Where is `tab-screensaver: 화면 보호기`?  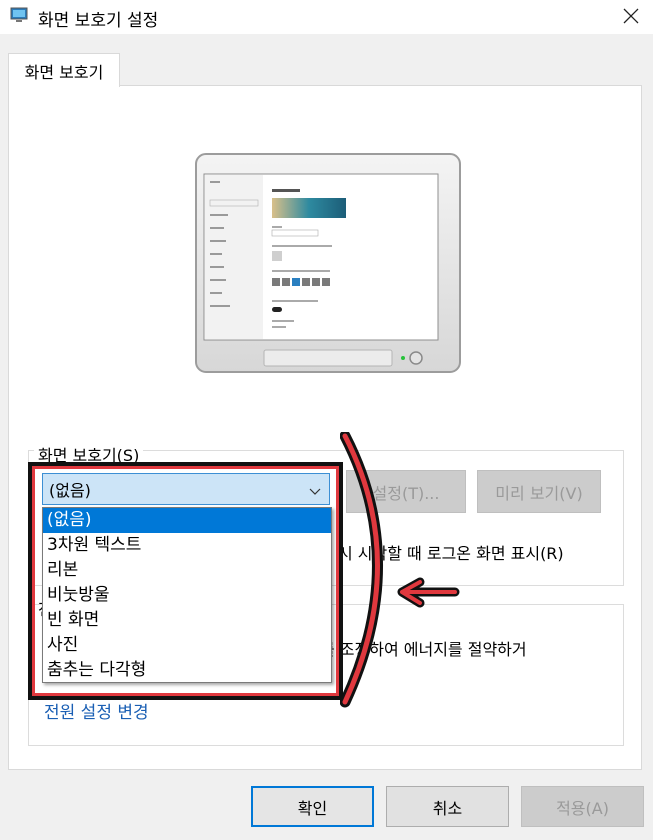 tab-screensaver: 화면 보호기 is located at coordinates (64, 70).